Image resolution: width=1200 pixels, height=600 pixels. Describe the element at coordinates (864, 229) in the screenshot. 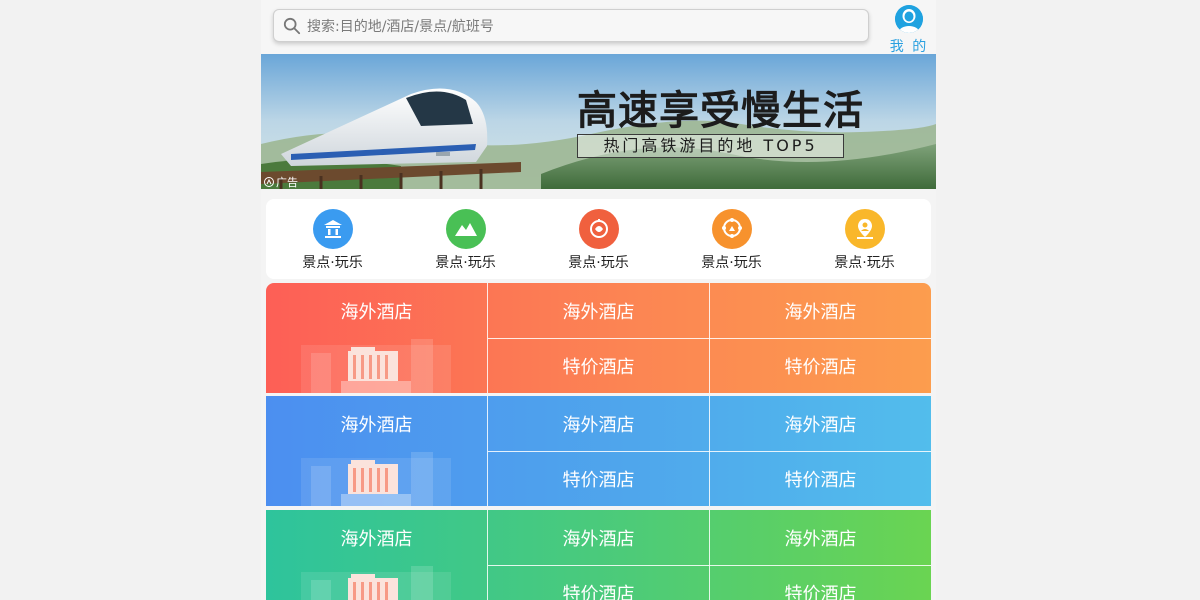

I see `location-person-icon` at that location.